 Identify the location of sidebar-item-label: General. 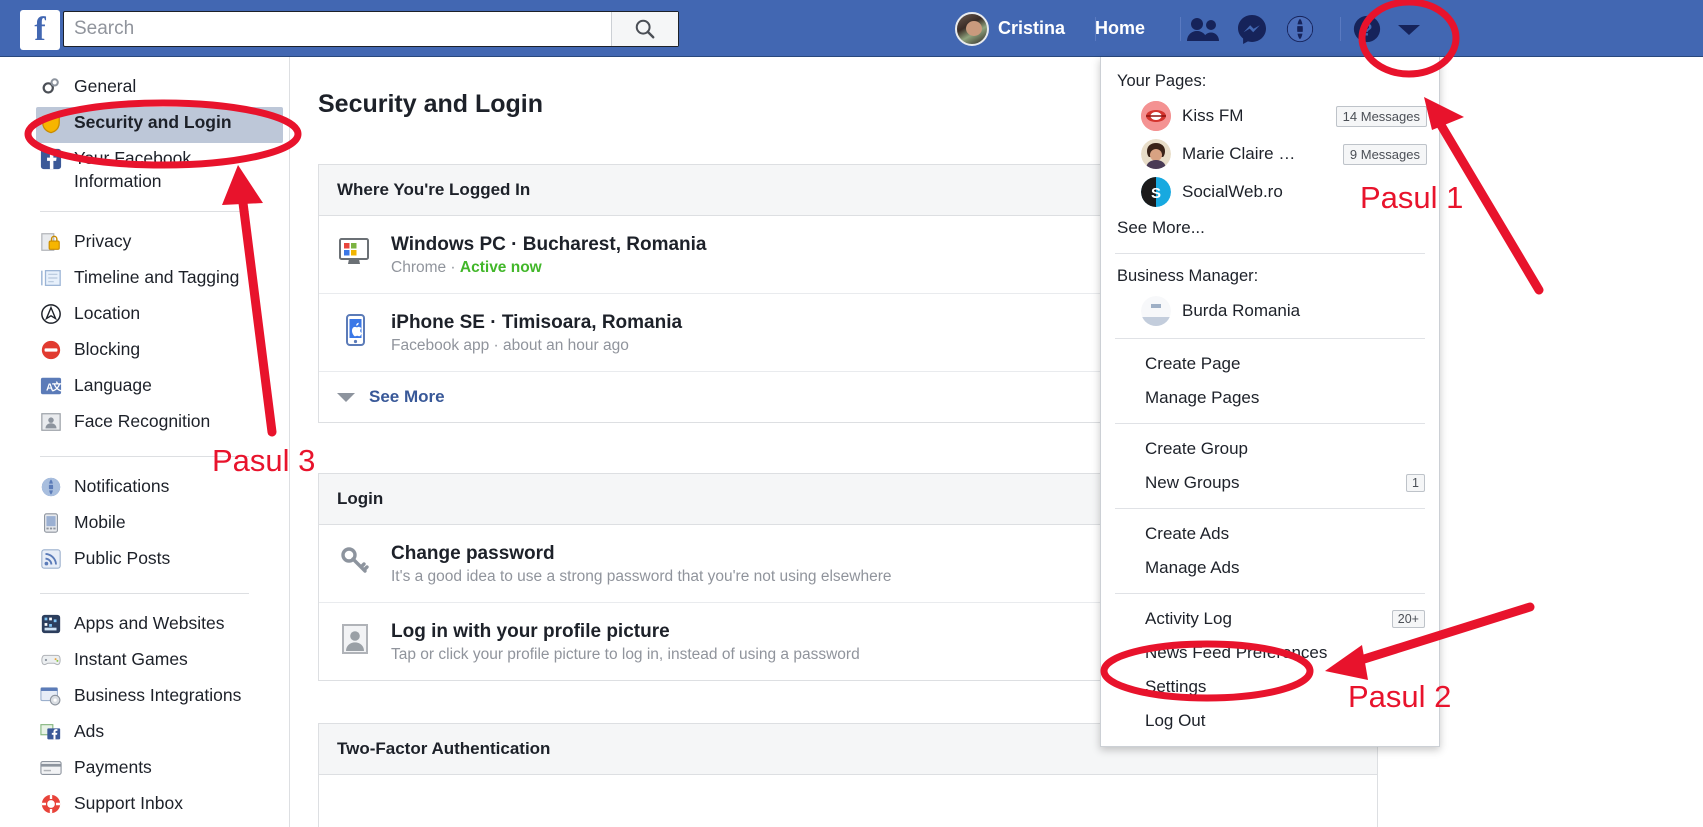
(105, 86).